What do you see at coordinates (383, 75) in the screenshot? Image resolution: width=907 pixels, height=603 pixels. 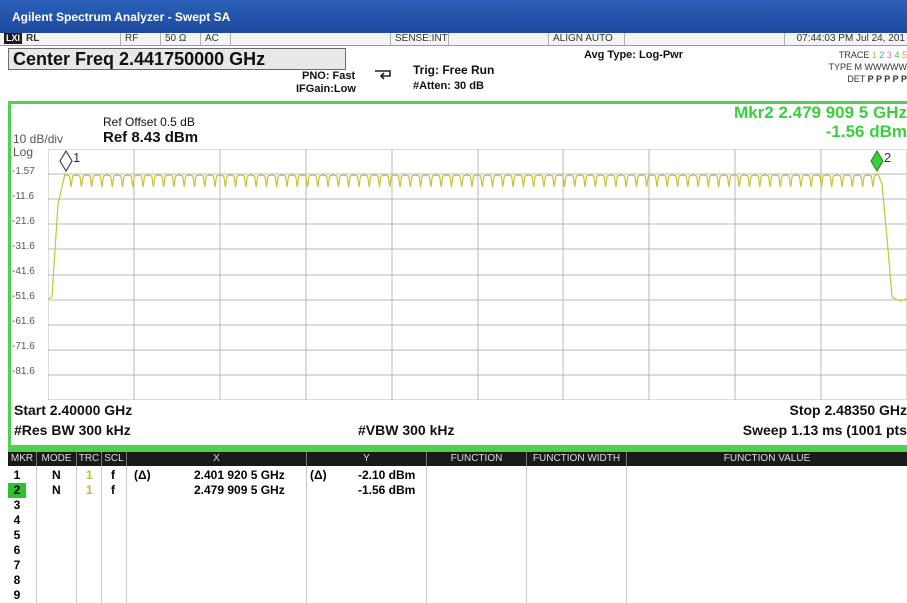 I see `trigger-icon` at bounding box center [383, 75].